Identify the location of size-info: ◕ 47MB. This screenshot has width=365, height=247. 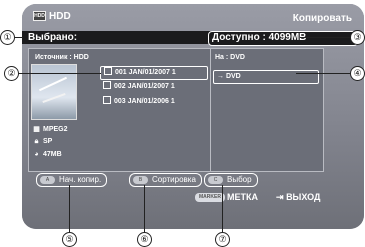
(46, 154).